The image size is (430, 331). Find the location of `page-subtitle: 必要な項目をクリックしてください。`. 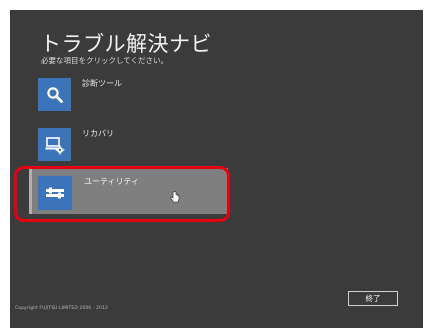

page-subtitle: 必要な項目をクリックしてください。 is located at coordinates (105, 60).